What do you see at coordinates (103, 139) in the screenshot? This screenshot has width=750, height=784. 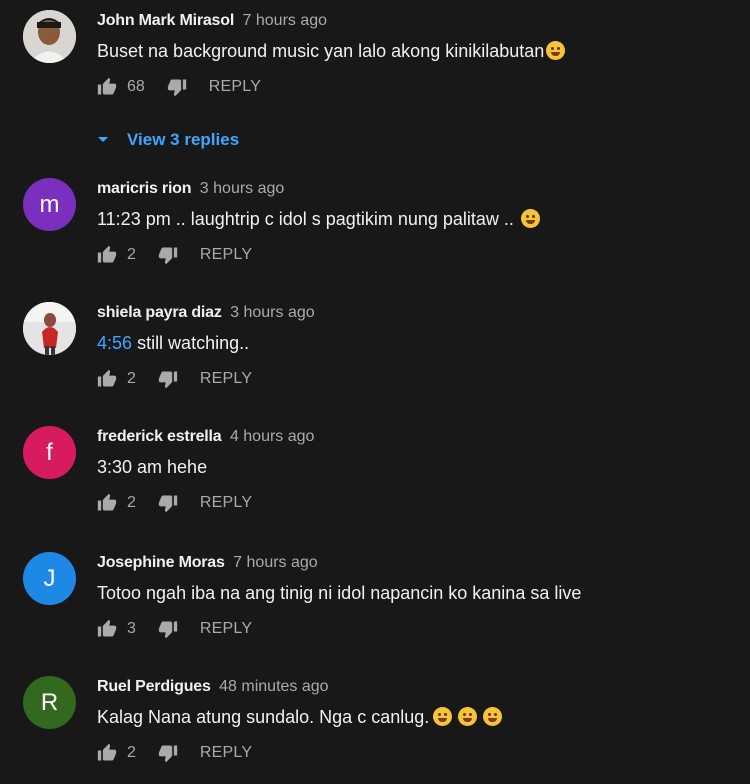 I see `caret-down-icon` at bounding box center [103, 139].